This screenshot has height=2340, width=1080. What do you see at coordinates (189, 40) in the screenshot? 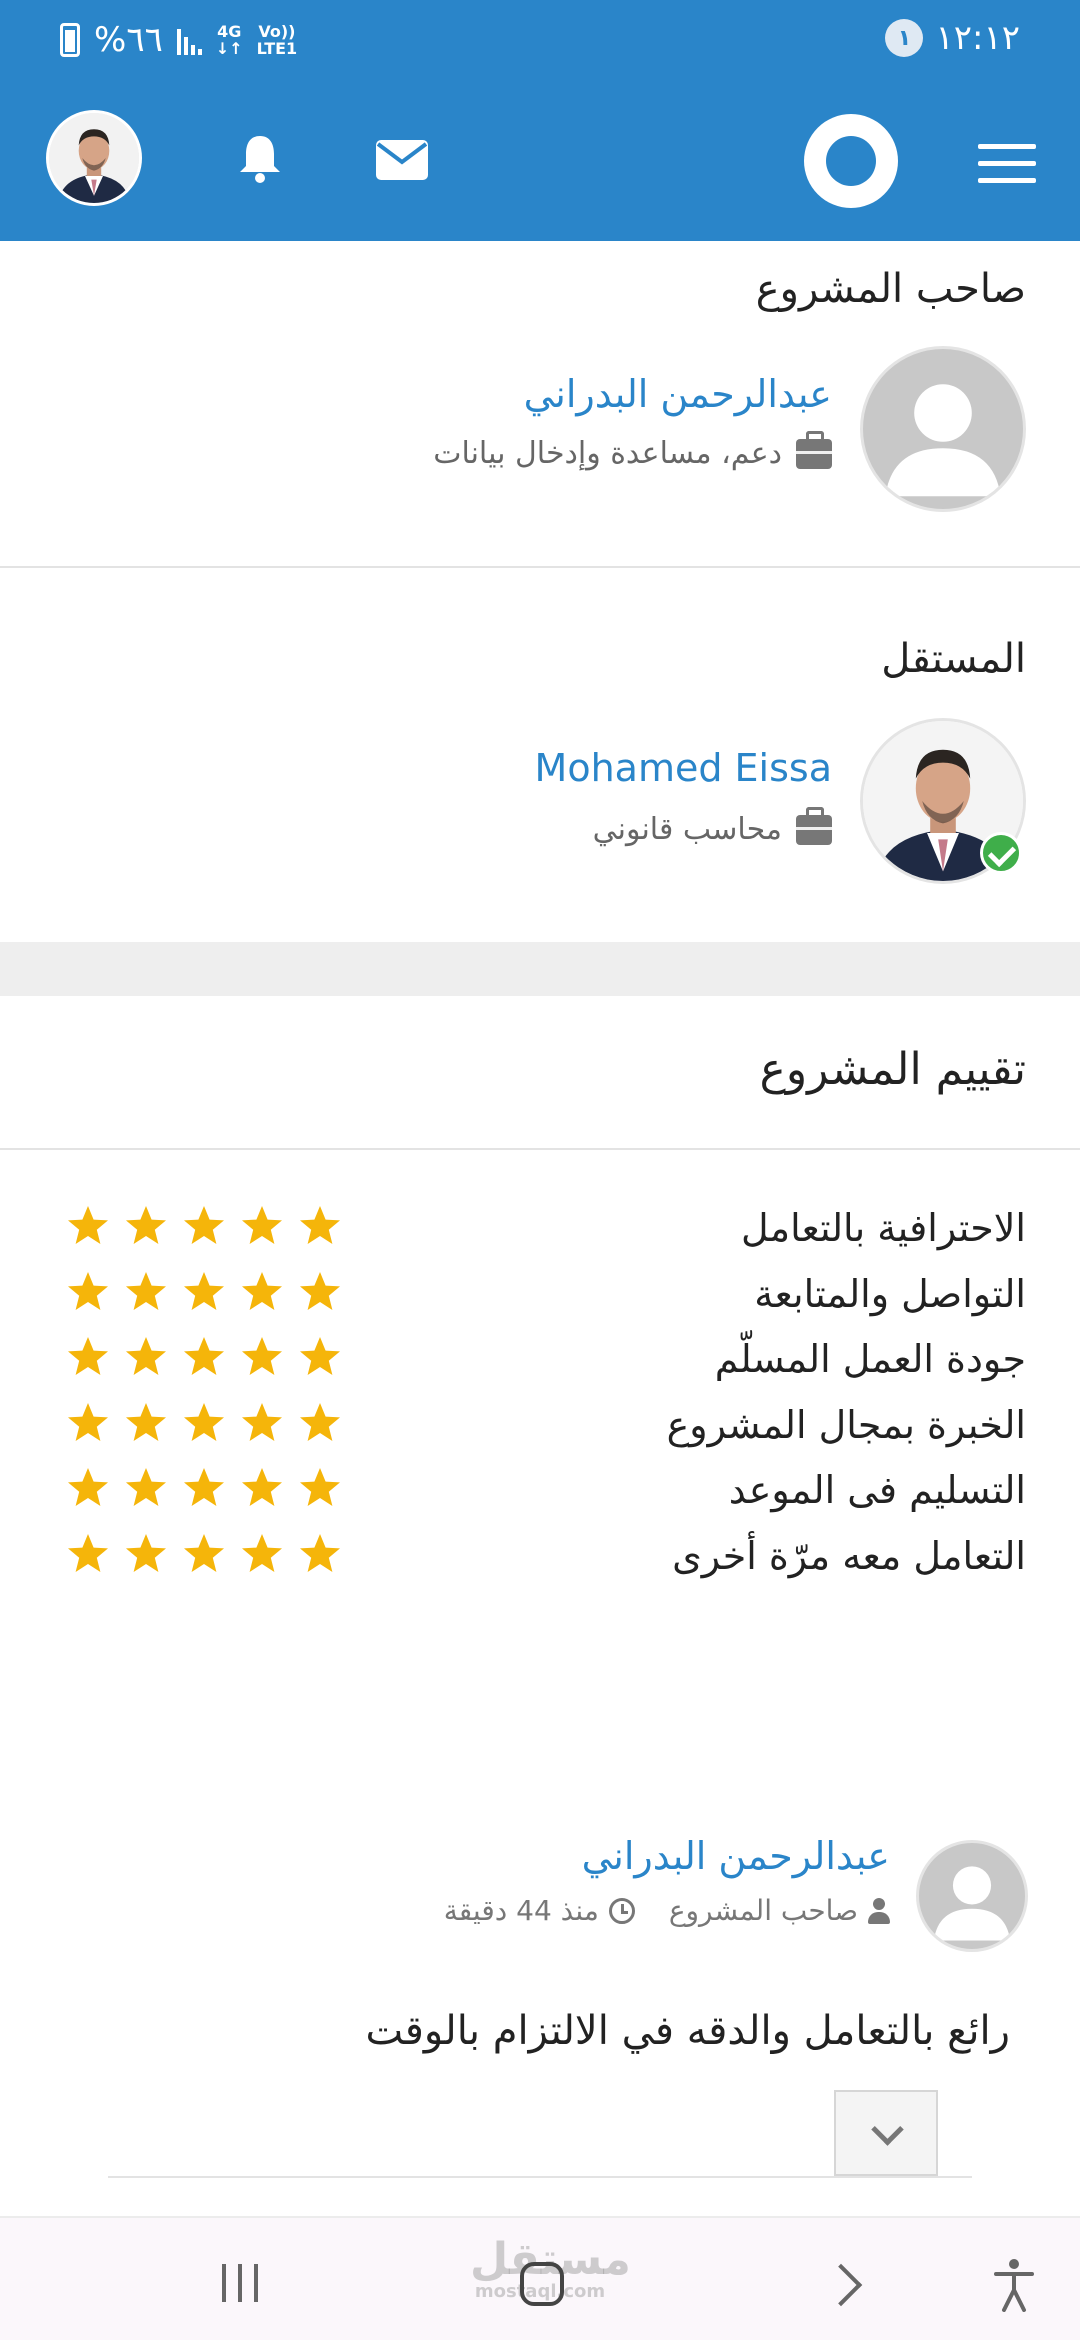
I see `signal-icon` at bounding box center [189, 40].